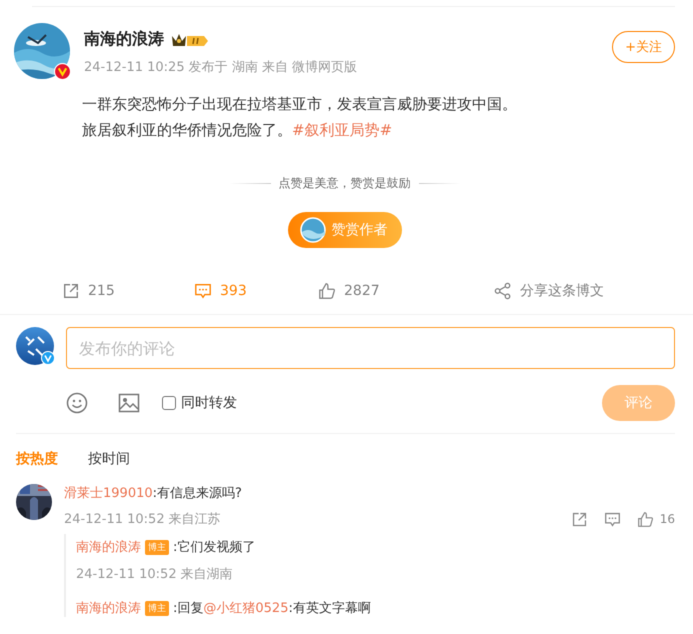 This screenshot has height=634, width=693. Describe the element at coordinates (406, 291) in the screenshot. I see `action-button: 2827` at that location.